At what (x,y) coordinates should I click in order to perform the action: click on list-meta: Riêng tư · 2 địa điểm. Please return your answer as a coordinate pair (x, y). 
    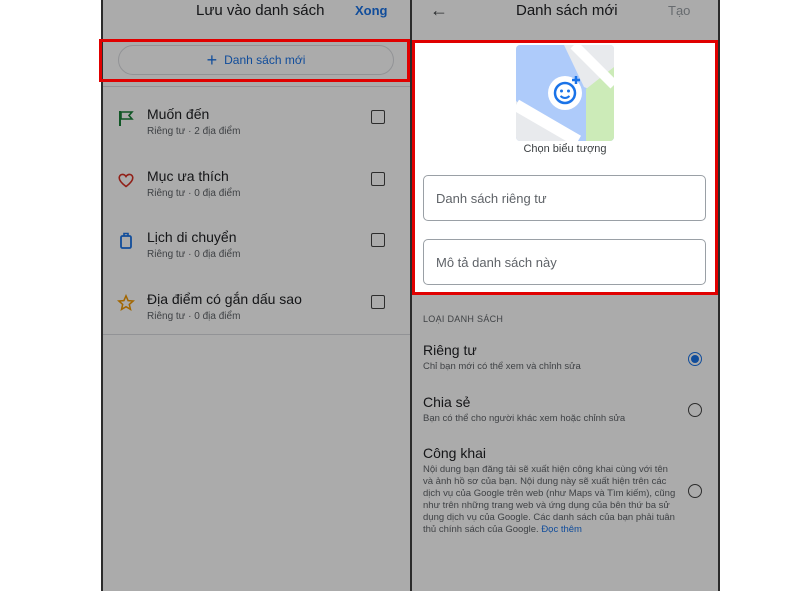
    Looking at the image, I should click on (194, 131).